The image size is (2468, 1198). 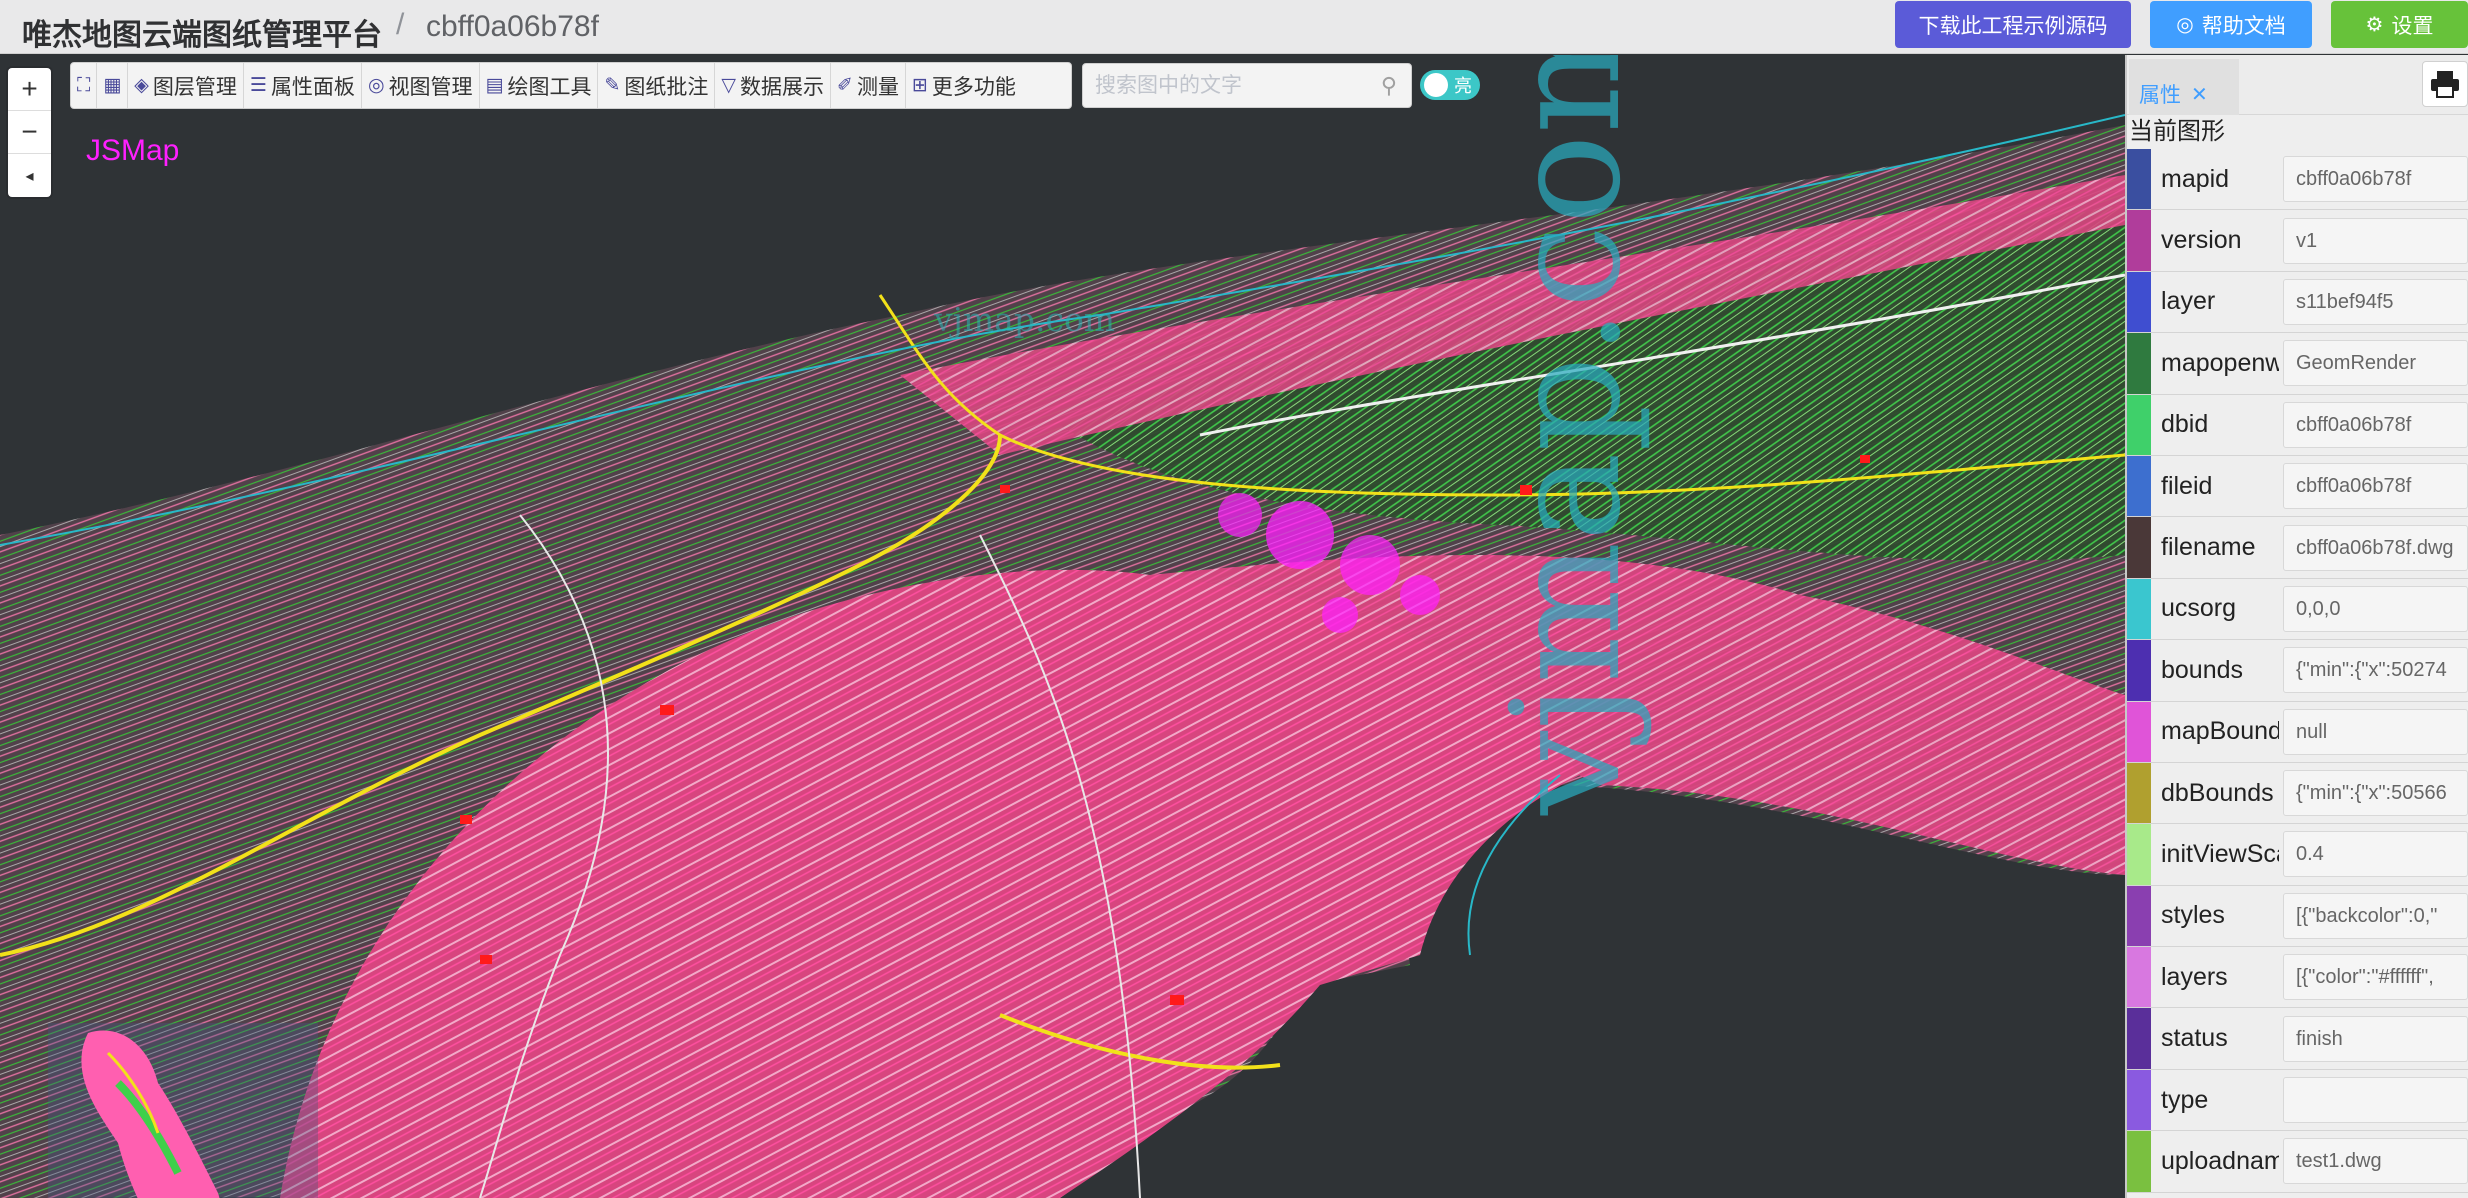 I want to click on property-value: test1.dwg, so click(x=2375, y=1161).